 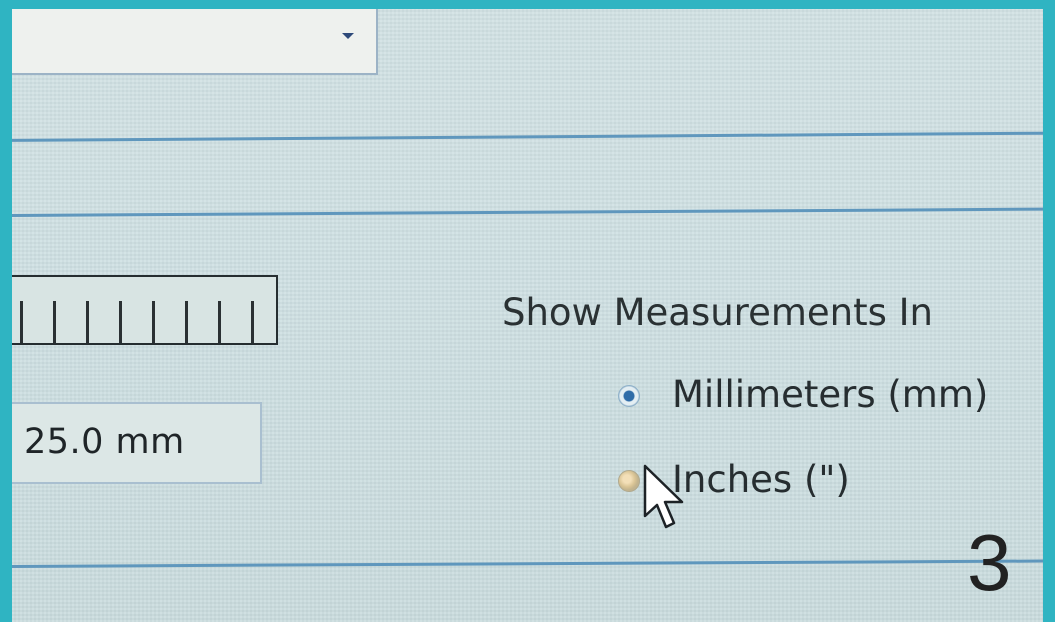 I want to click on option-label: Millimeters (mm), so click(x=830, y=394).